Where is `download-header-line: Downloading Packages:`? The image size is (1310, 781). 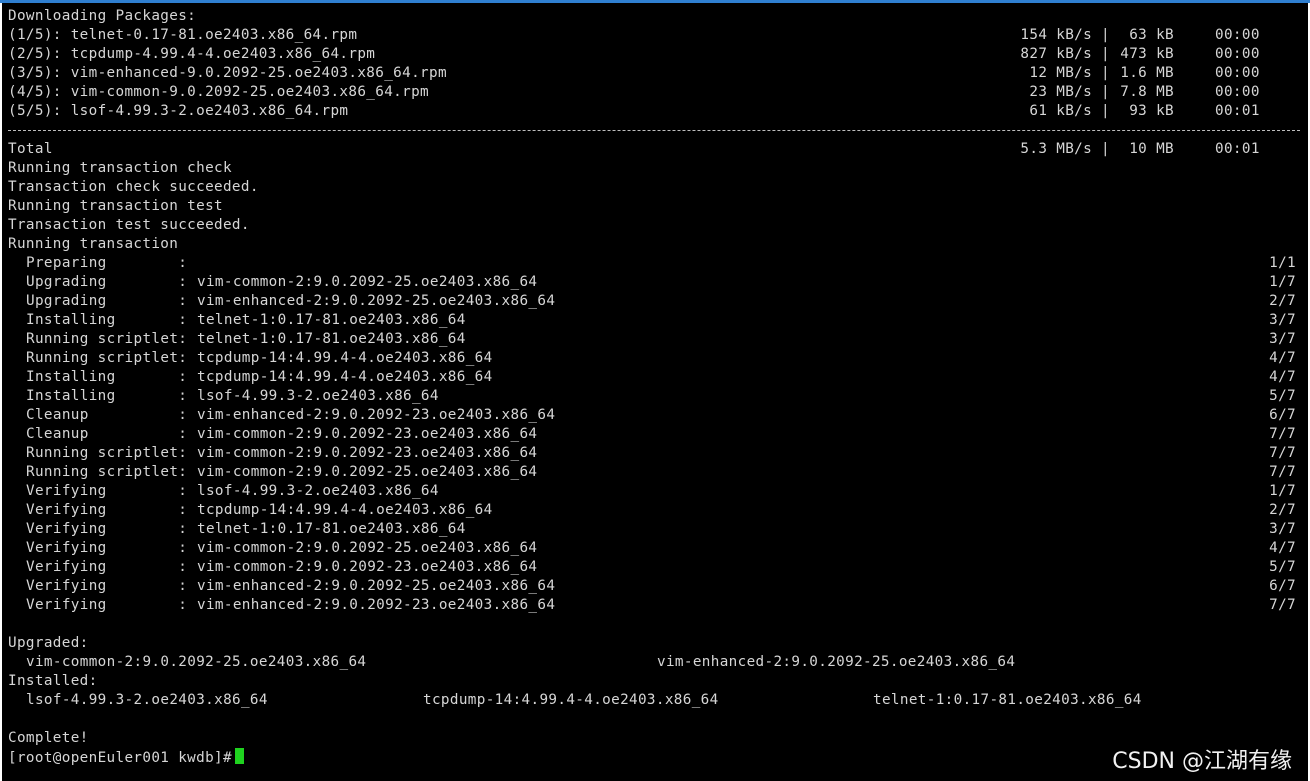 download-header-line: Downloading Packages: is located at coordinates (658, 16).